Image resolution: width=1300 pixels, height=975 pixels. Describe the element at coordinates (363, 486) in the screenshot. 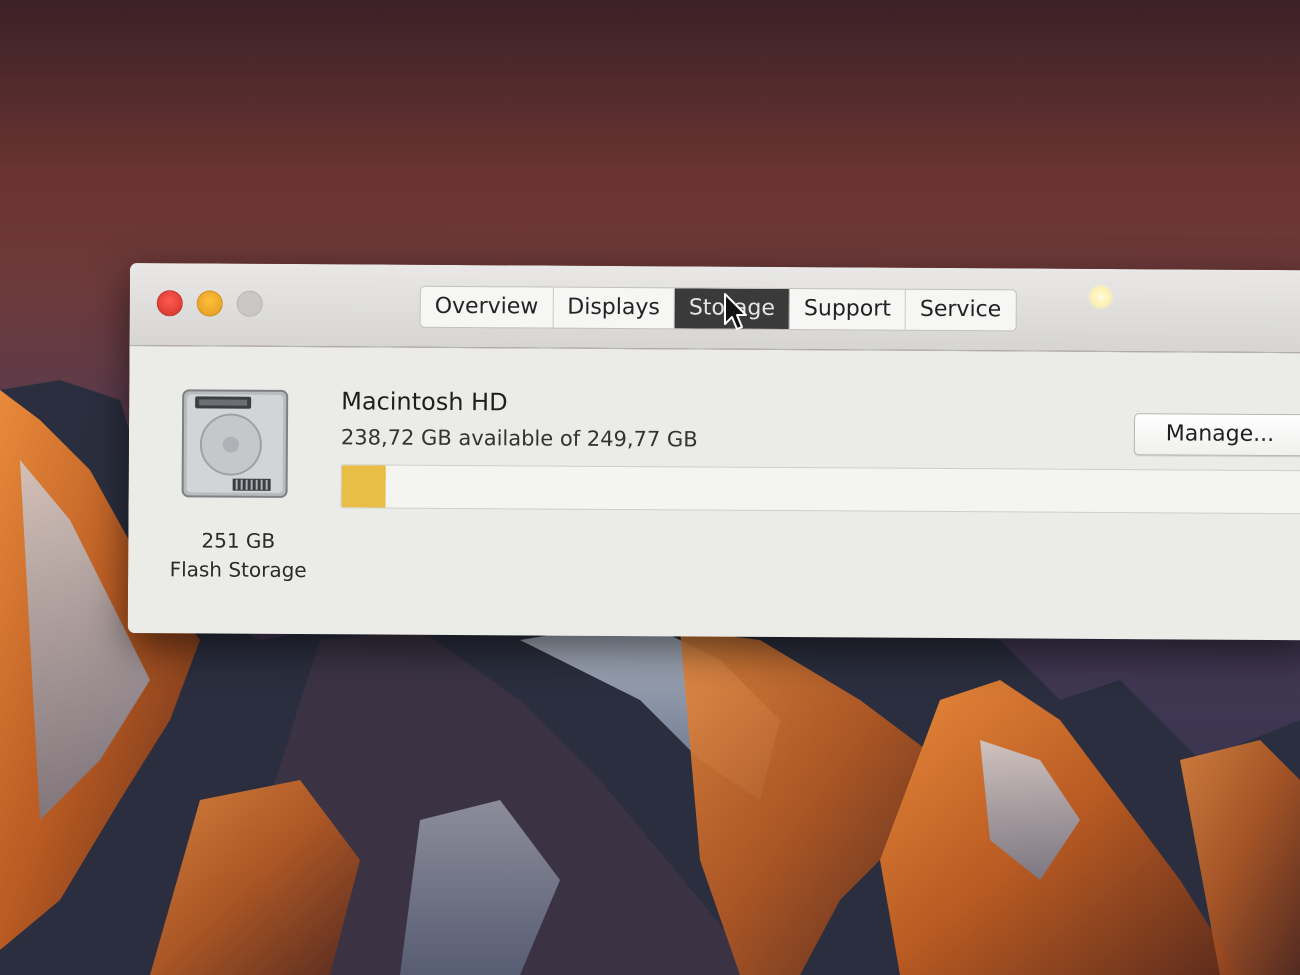

I see `storage-usage-fill` at that location.